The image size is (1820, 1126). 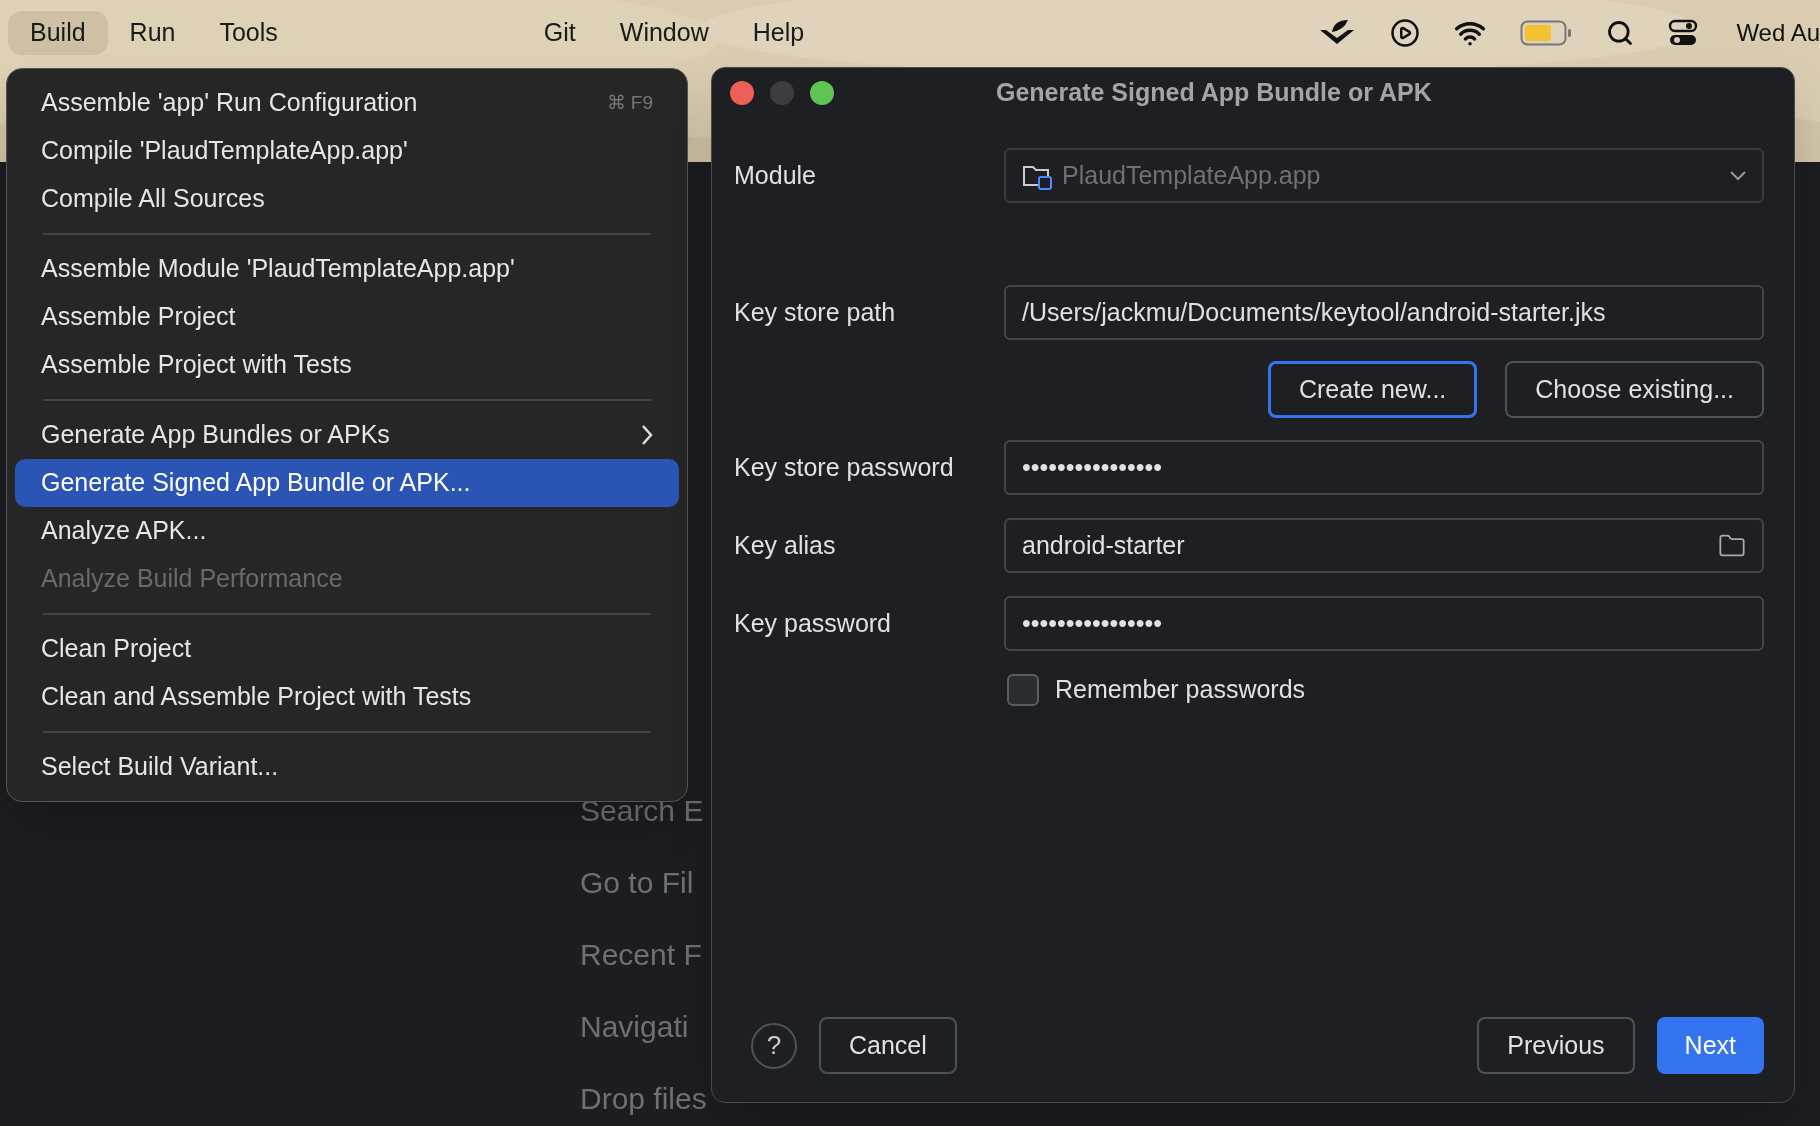 What do you see at coordinates (822, 93) in the screenshot?
I see `zoom-button` at bounding box center [822, 93].